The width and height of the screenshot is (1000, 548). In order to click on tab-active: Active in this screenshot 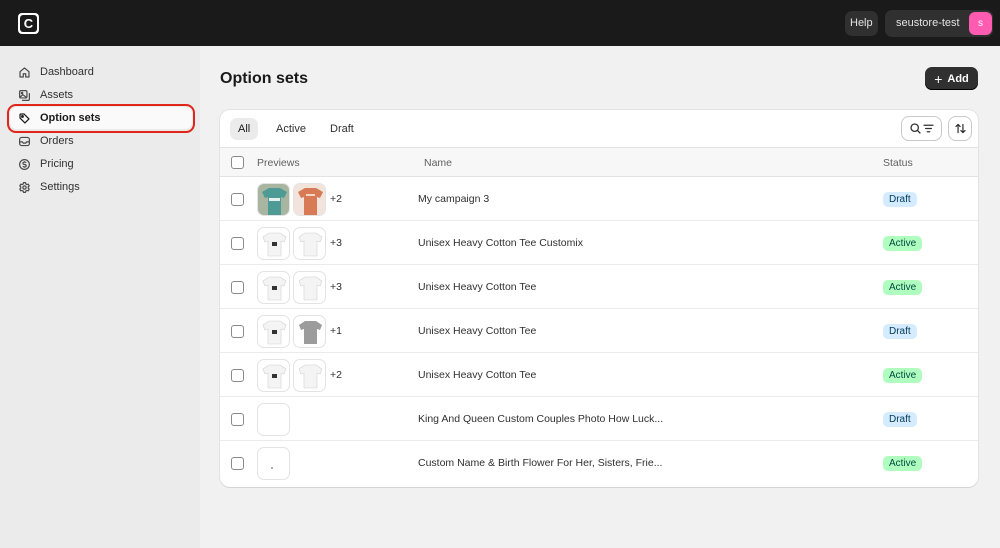, I will do `click(291, 129)`.